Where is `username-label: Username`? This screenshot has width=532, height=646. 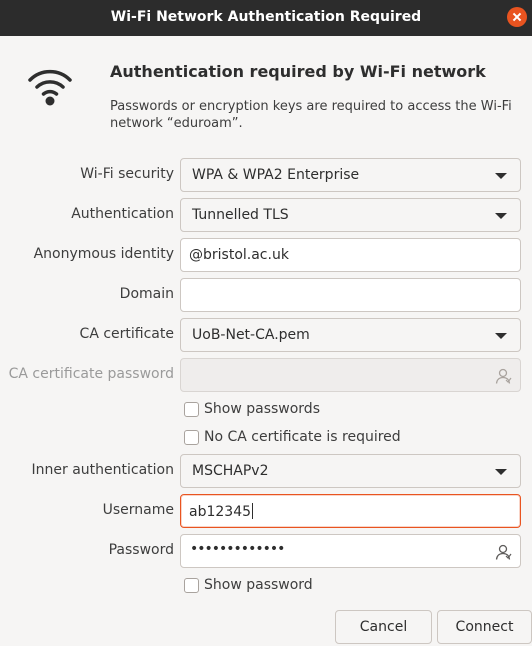
username-label: Username is located at coordinates (138, 510).